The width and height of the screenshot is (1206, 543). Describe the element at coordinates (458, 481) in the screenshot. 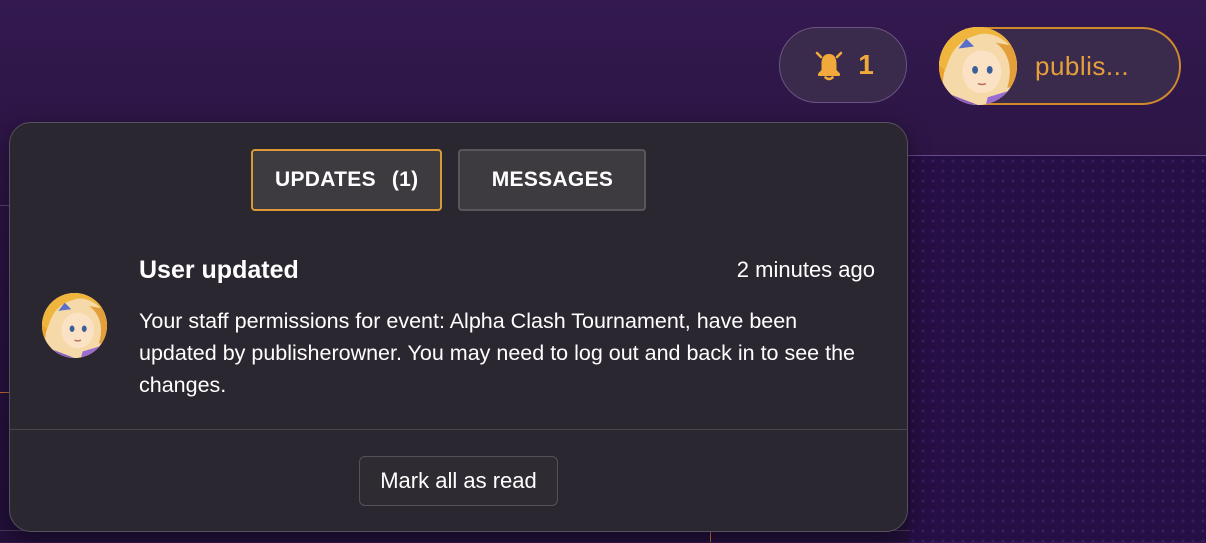

I see `mark-all-read-button: Mark all as read` at that location.